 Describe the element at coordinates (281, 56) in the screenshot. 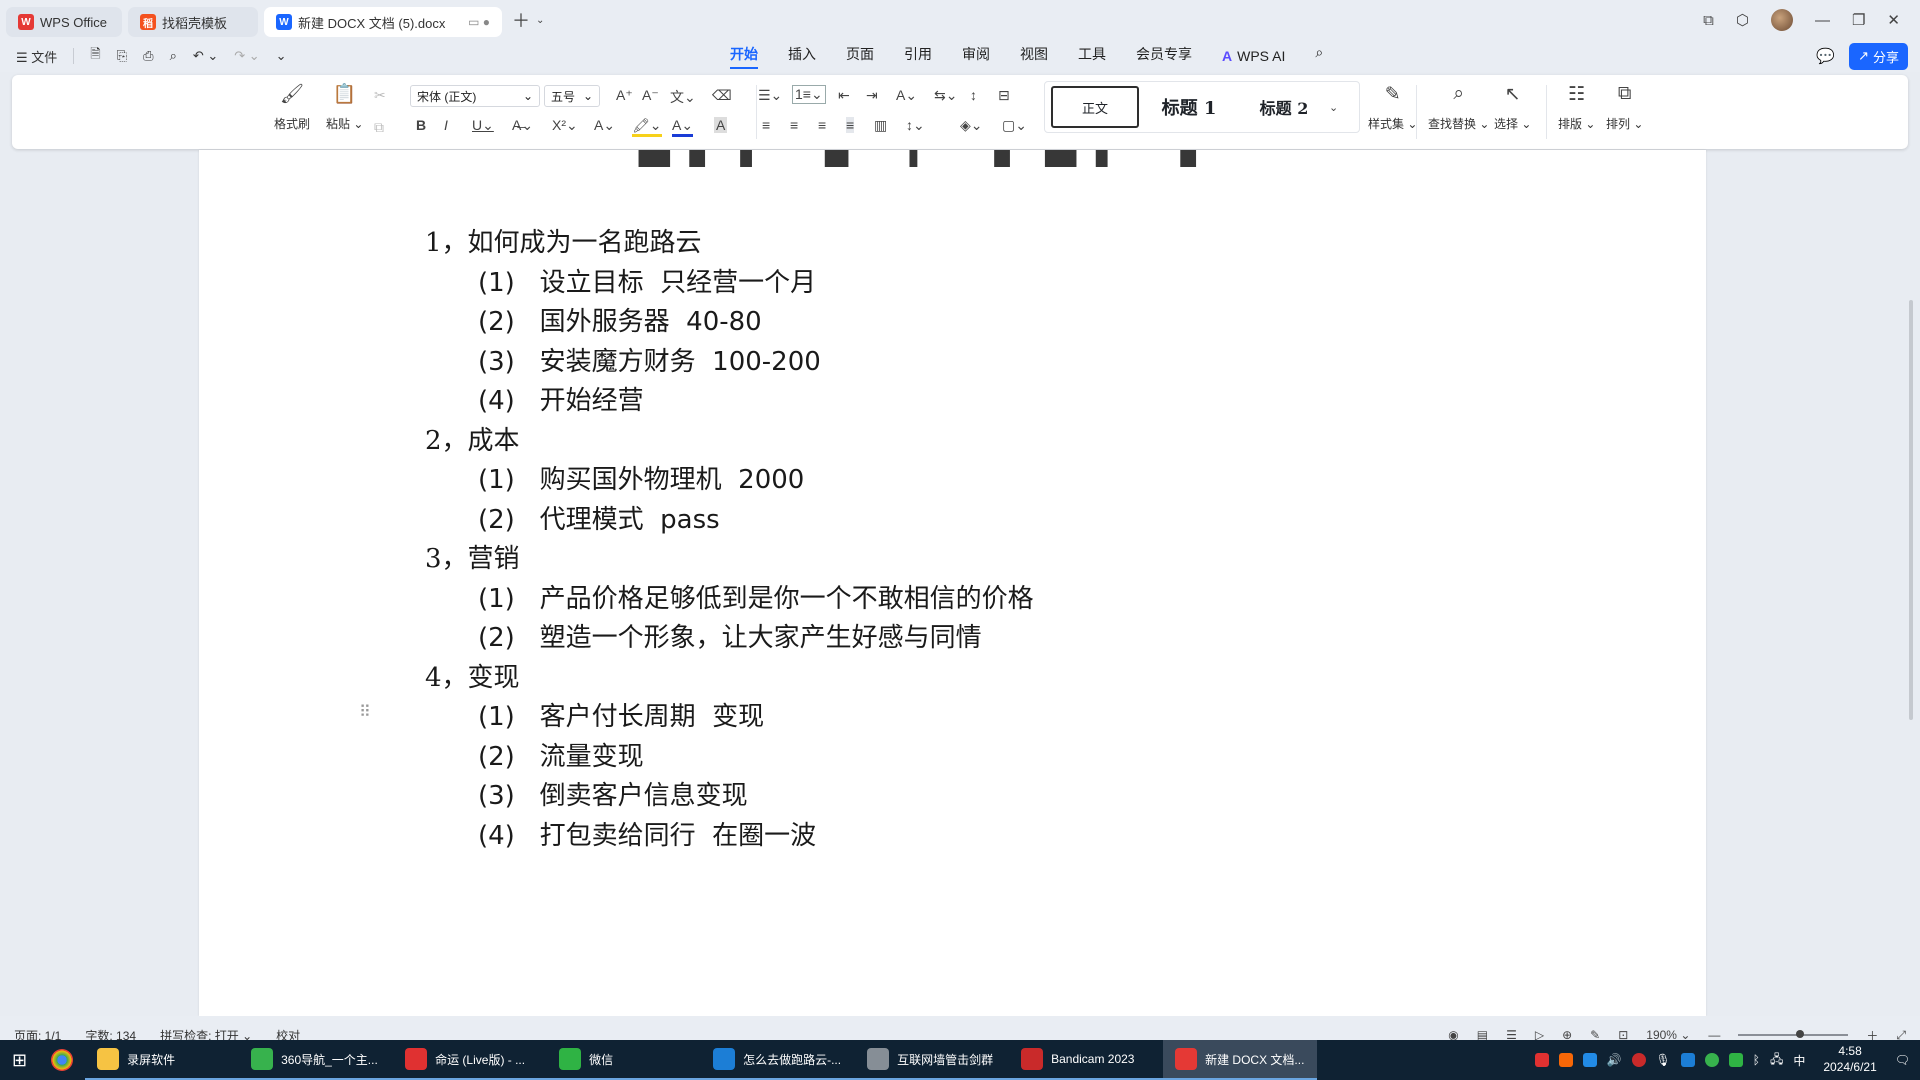

I see `more-chevron-icon: ⌄` at that location.